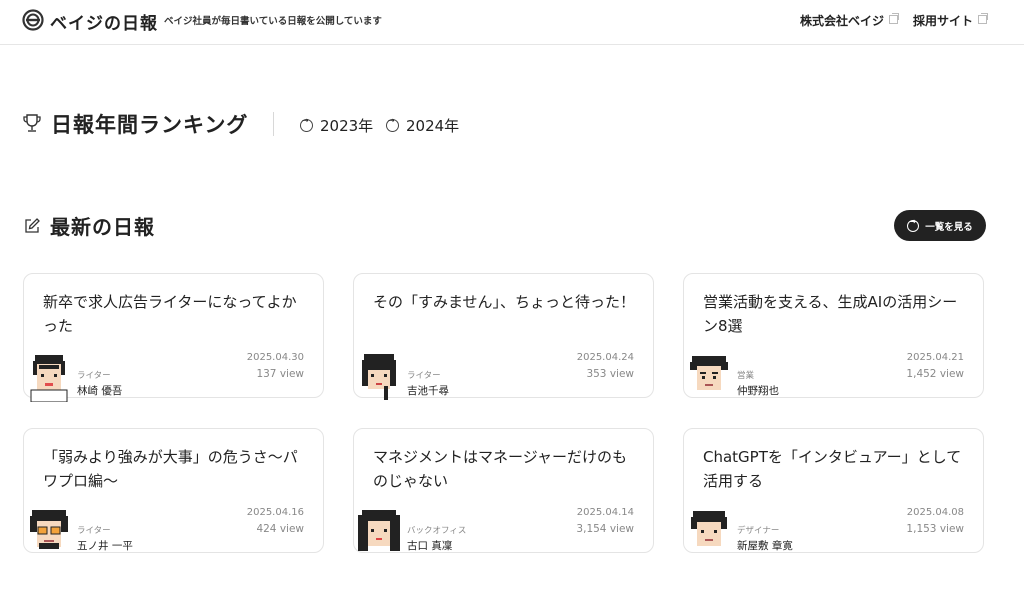  What do you see at coordinates (935, 357) in the screenshot?
I see `article-date: 2025.04.21` at bounding box center [935, 357].